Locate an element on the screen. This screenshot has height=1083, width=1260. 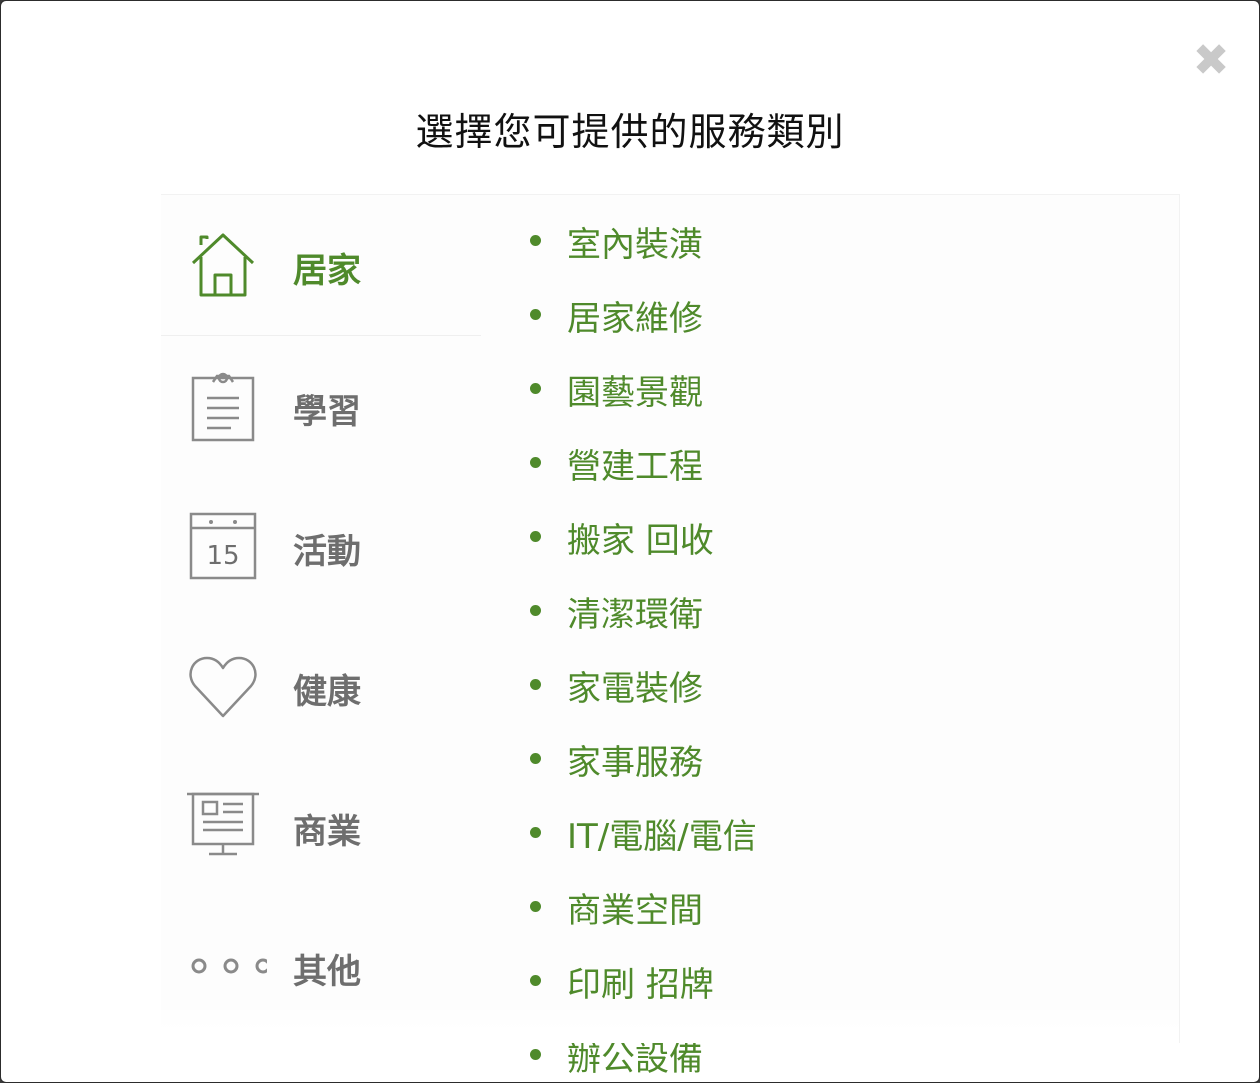
category-label: 活動 is located at coordinates (327, 552).